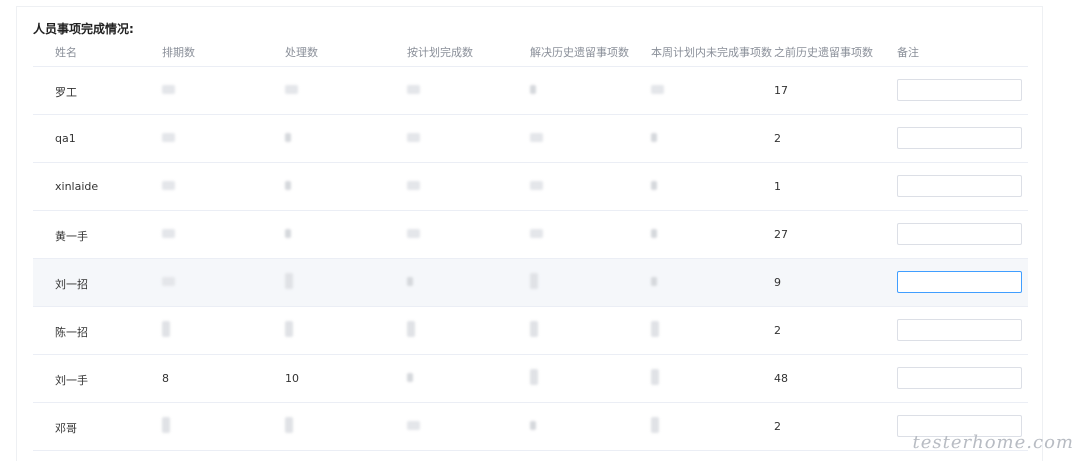 The image size is (1080, 461). Describe the element at coordinates (66, 92) in the screenshot. I see `person-name: 罗工` at that location.